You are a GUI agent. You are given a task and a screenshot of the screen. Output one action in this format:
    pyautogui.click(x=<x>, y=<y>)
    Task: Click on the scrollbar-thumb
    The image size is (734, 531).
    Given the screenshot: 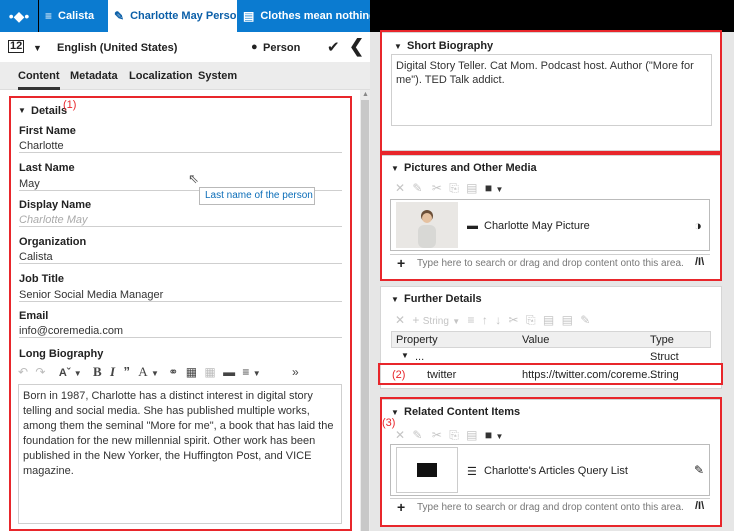 What is the action you would take?
    pyautogui.click(x=365, y=315)
    